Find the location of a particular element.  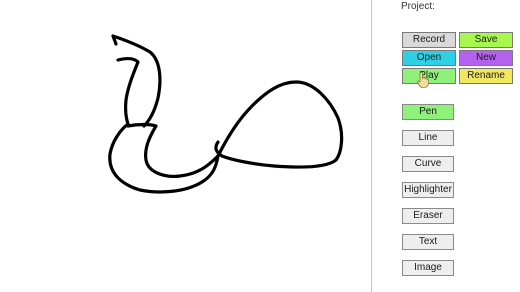

project-label: Project: is located at coordinates (418, 6).